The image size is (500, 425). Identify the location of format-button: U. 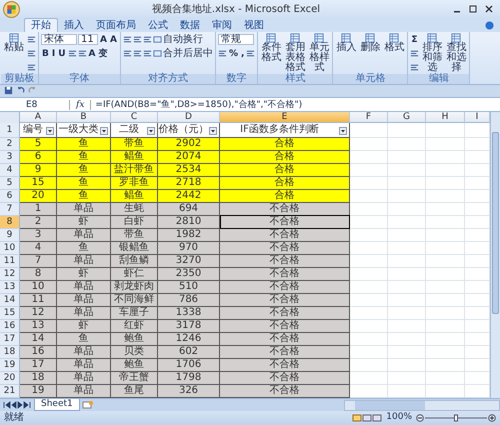
(62, 53).